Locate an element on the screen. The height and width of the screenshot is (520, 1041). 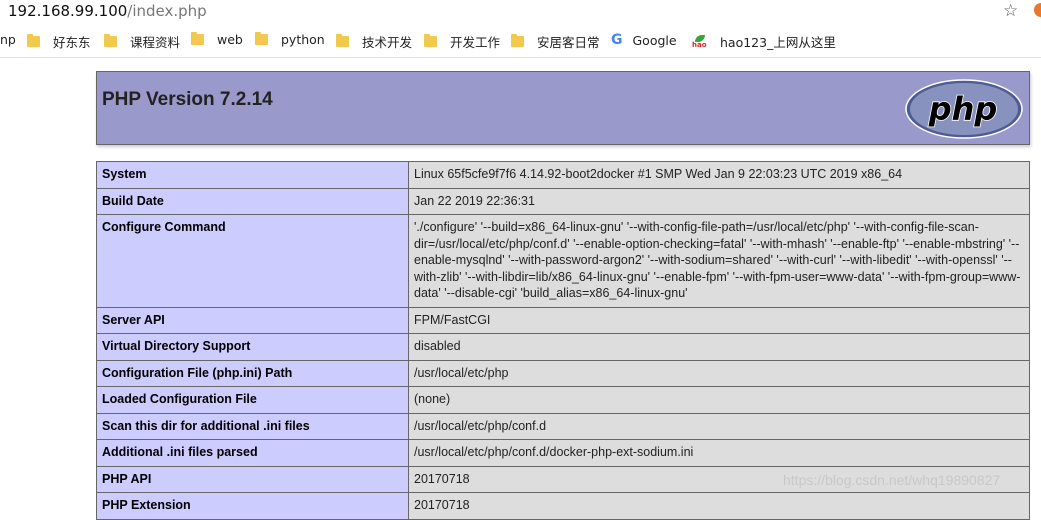
row-value: disabled is located at coordinates (719, 347).